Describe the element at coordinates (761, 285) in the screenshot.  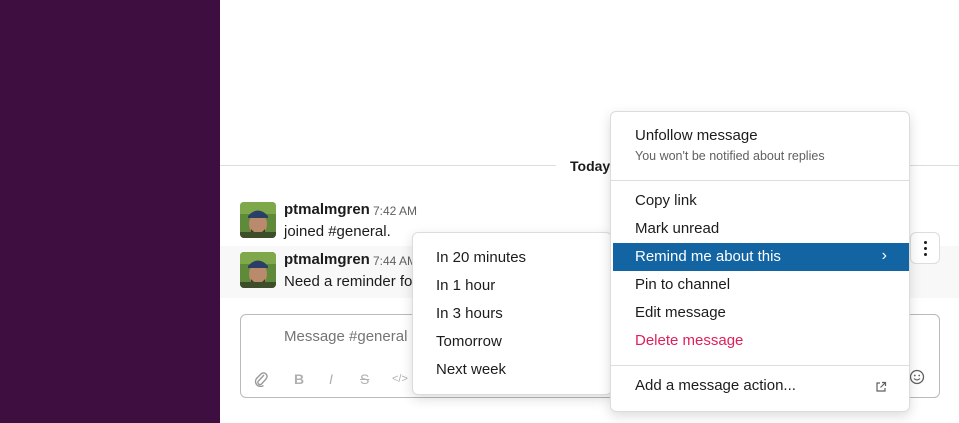
I see `pin-to-channel-item: Pin to channel` at that location.